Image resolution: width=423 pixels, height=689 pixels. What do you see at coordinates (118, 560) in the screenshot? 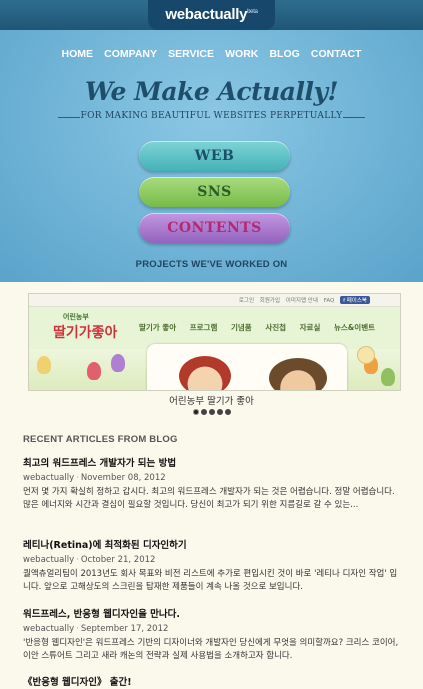
I see `article-date: October 21, 2012` at bounding box center [118, 560].